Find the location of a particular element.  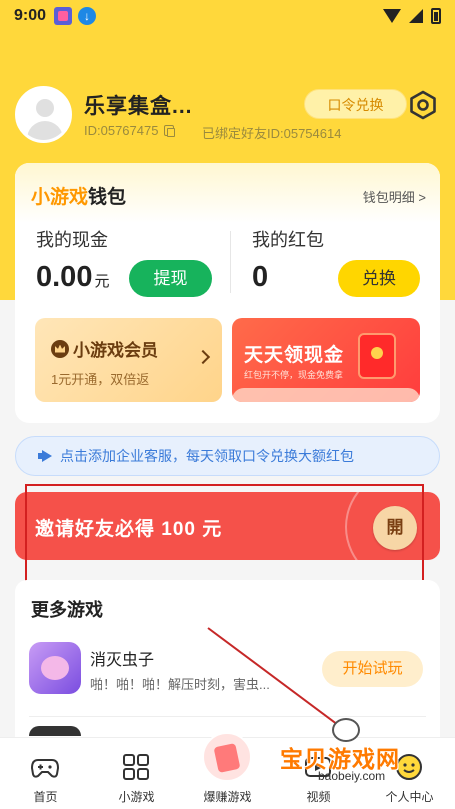

cash-value: 0.00 元 is located at coordinates (72, 277).